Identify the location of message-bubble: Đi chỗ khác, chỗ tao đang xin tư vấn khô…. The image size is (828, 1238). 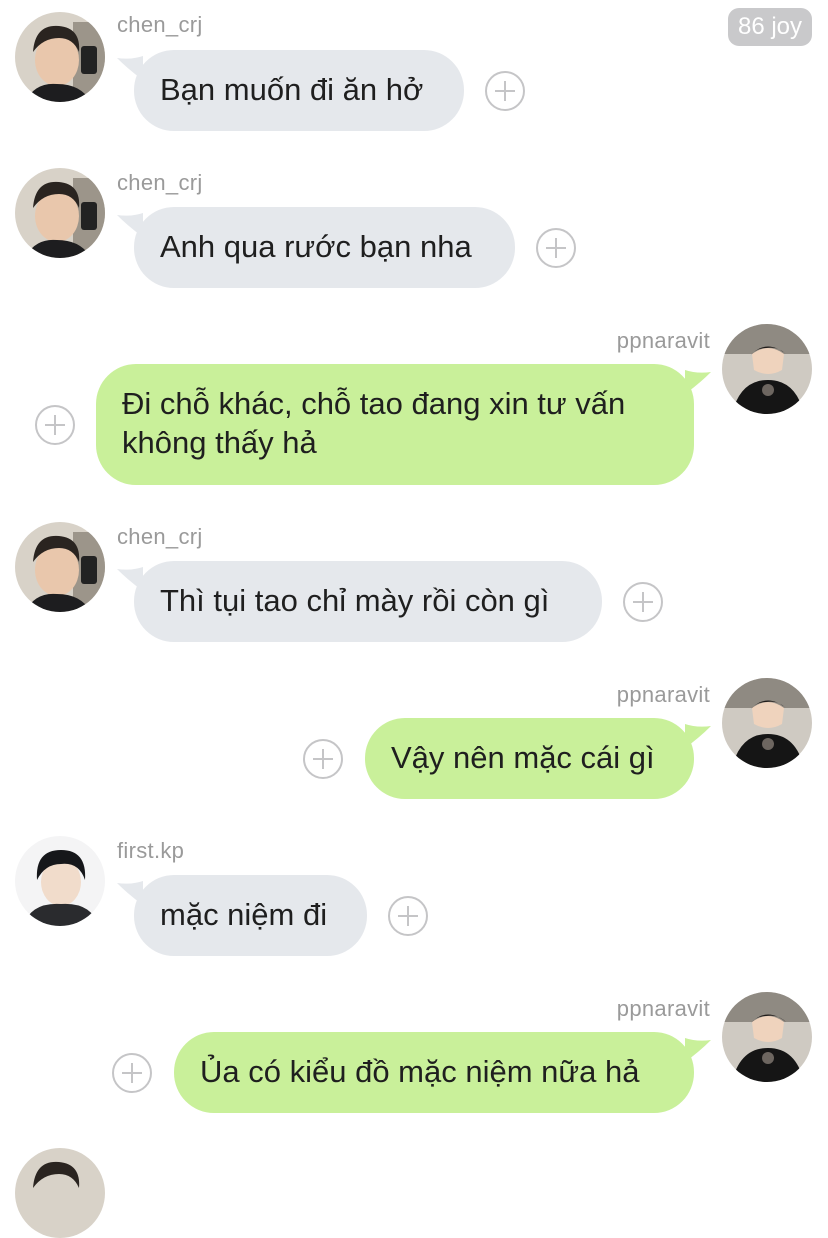
(395, 424).